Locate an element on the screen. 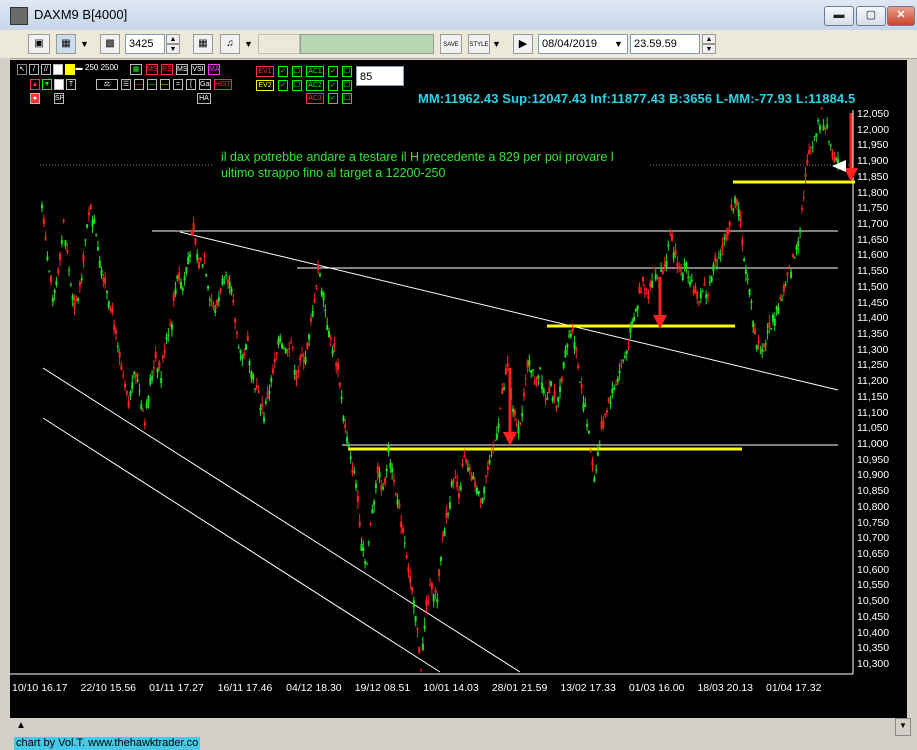  time-spin-up: ▲ is located at coordinates (709, 39).